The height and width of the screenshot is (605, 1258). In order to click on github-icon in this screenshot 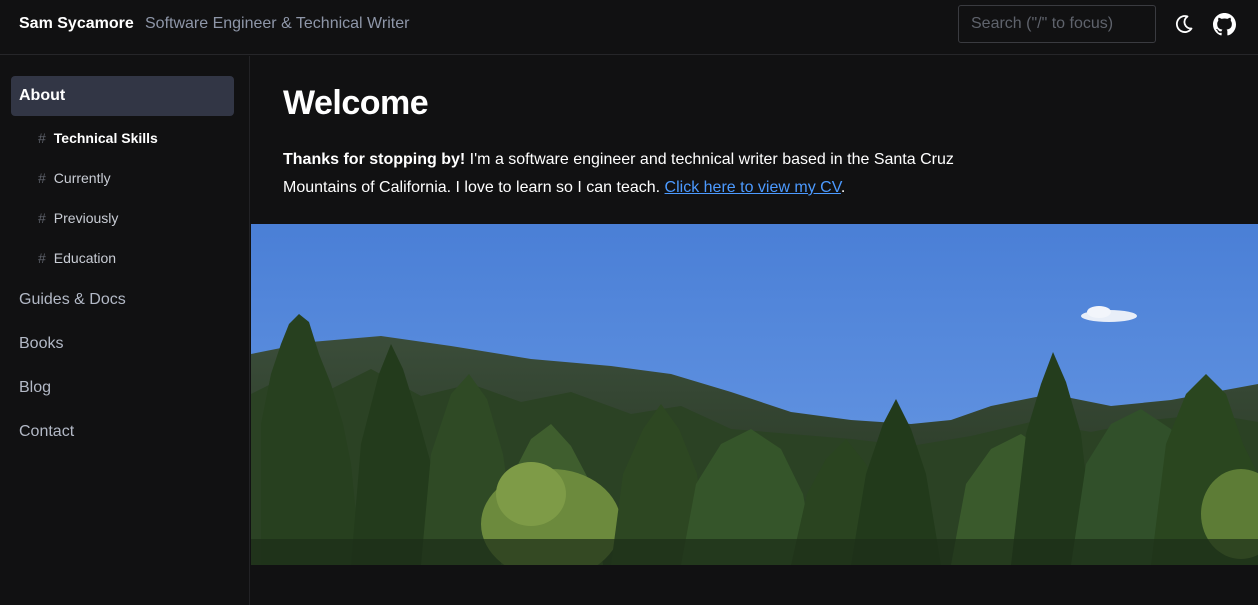, I will do `click(1224, 24)`.